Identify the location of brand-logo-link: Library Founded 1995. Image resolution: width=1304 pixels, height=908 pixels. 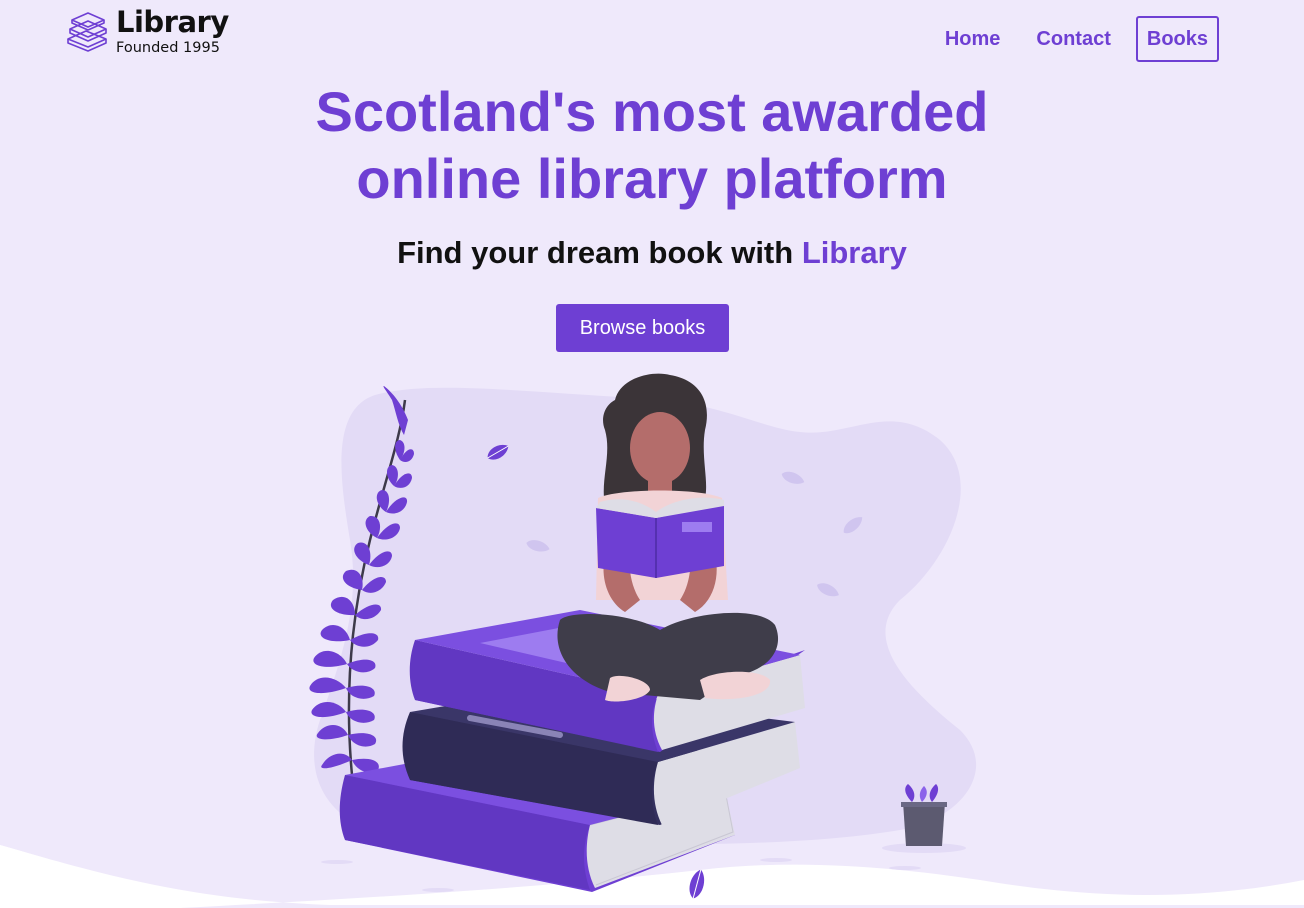
(146, 32).